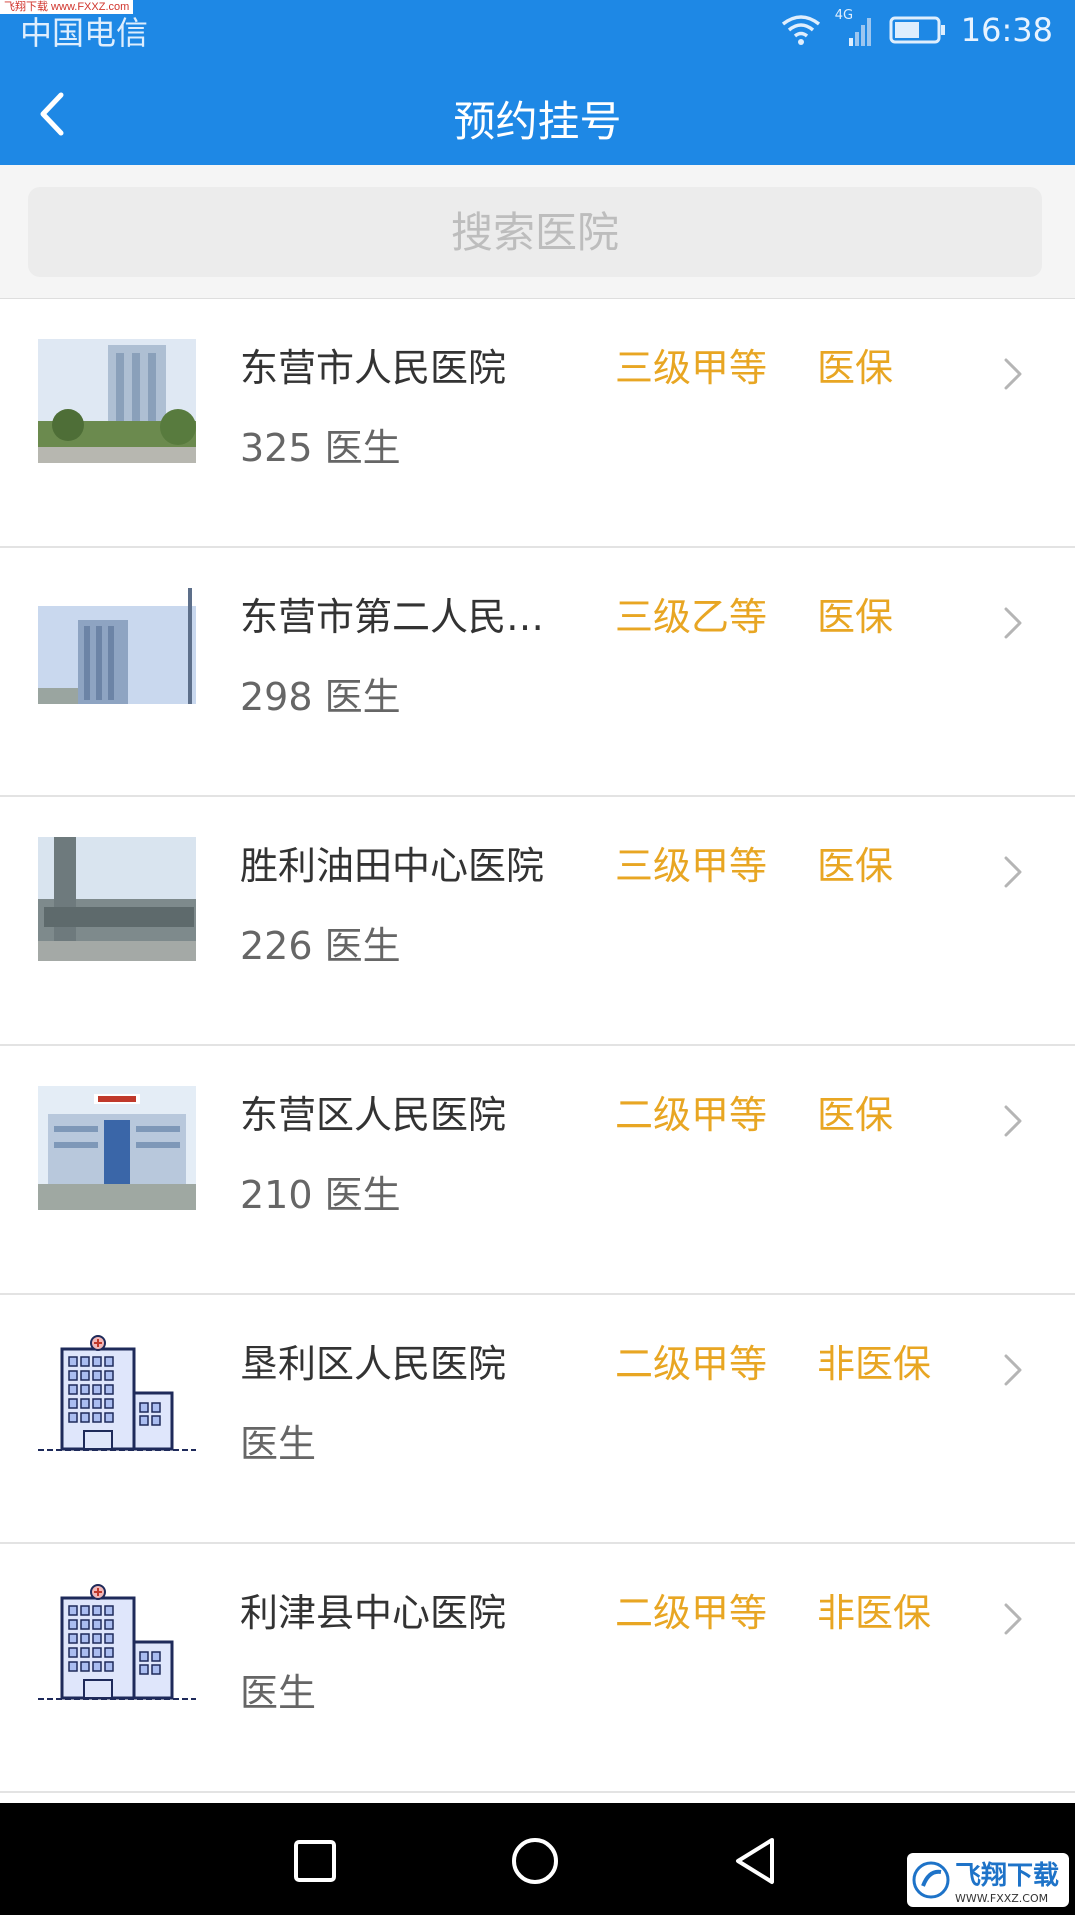  What do you see at coordinates (373, 368) in the screenshot?
I see `hospital-name: 东营市人民医院` at bounding box center [373, 368].